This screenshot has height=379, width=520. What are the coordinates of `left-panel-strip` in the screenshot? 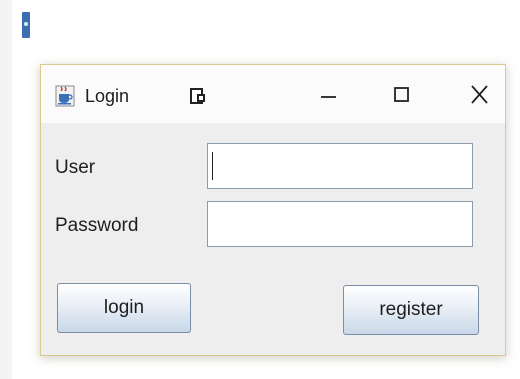 It's located at (6, 189).